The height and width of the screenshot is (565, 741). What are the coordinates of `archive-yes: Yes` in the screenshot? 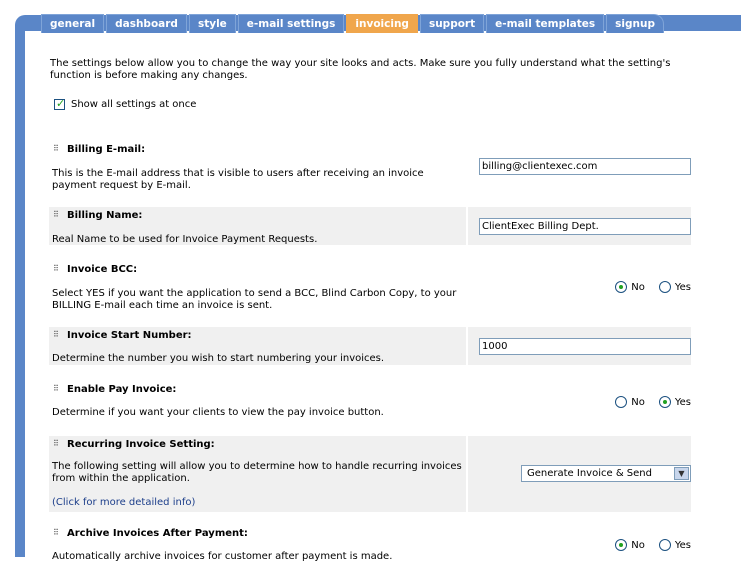 It's located at (674, 545).